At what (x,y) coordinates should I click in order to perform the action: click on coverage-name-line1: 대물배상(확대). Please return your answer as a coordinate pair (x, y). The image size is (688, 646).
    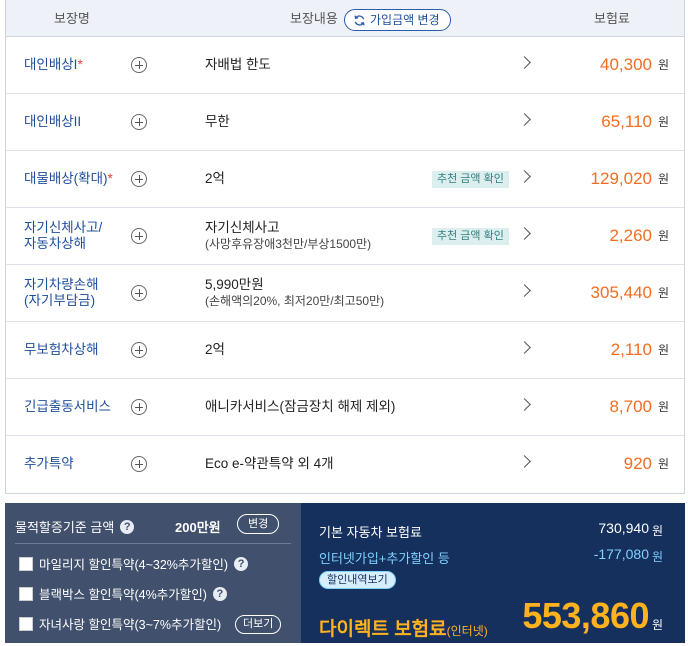
    Looking at the image, I should click on (66, 178).